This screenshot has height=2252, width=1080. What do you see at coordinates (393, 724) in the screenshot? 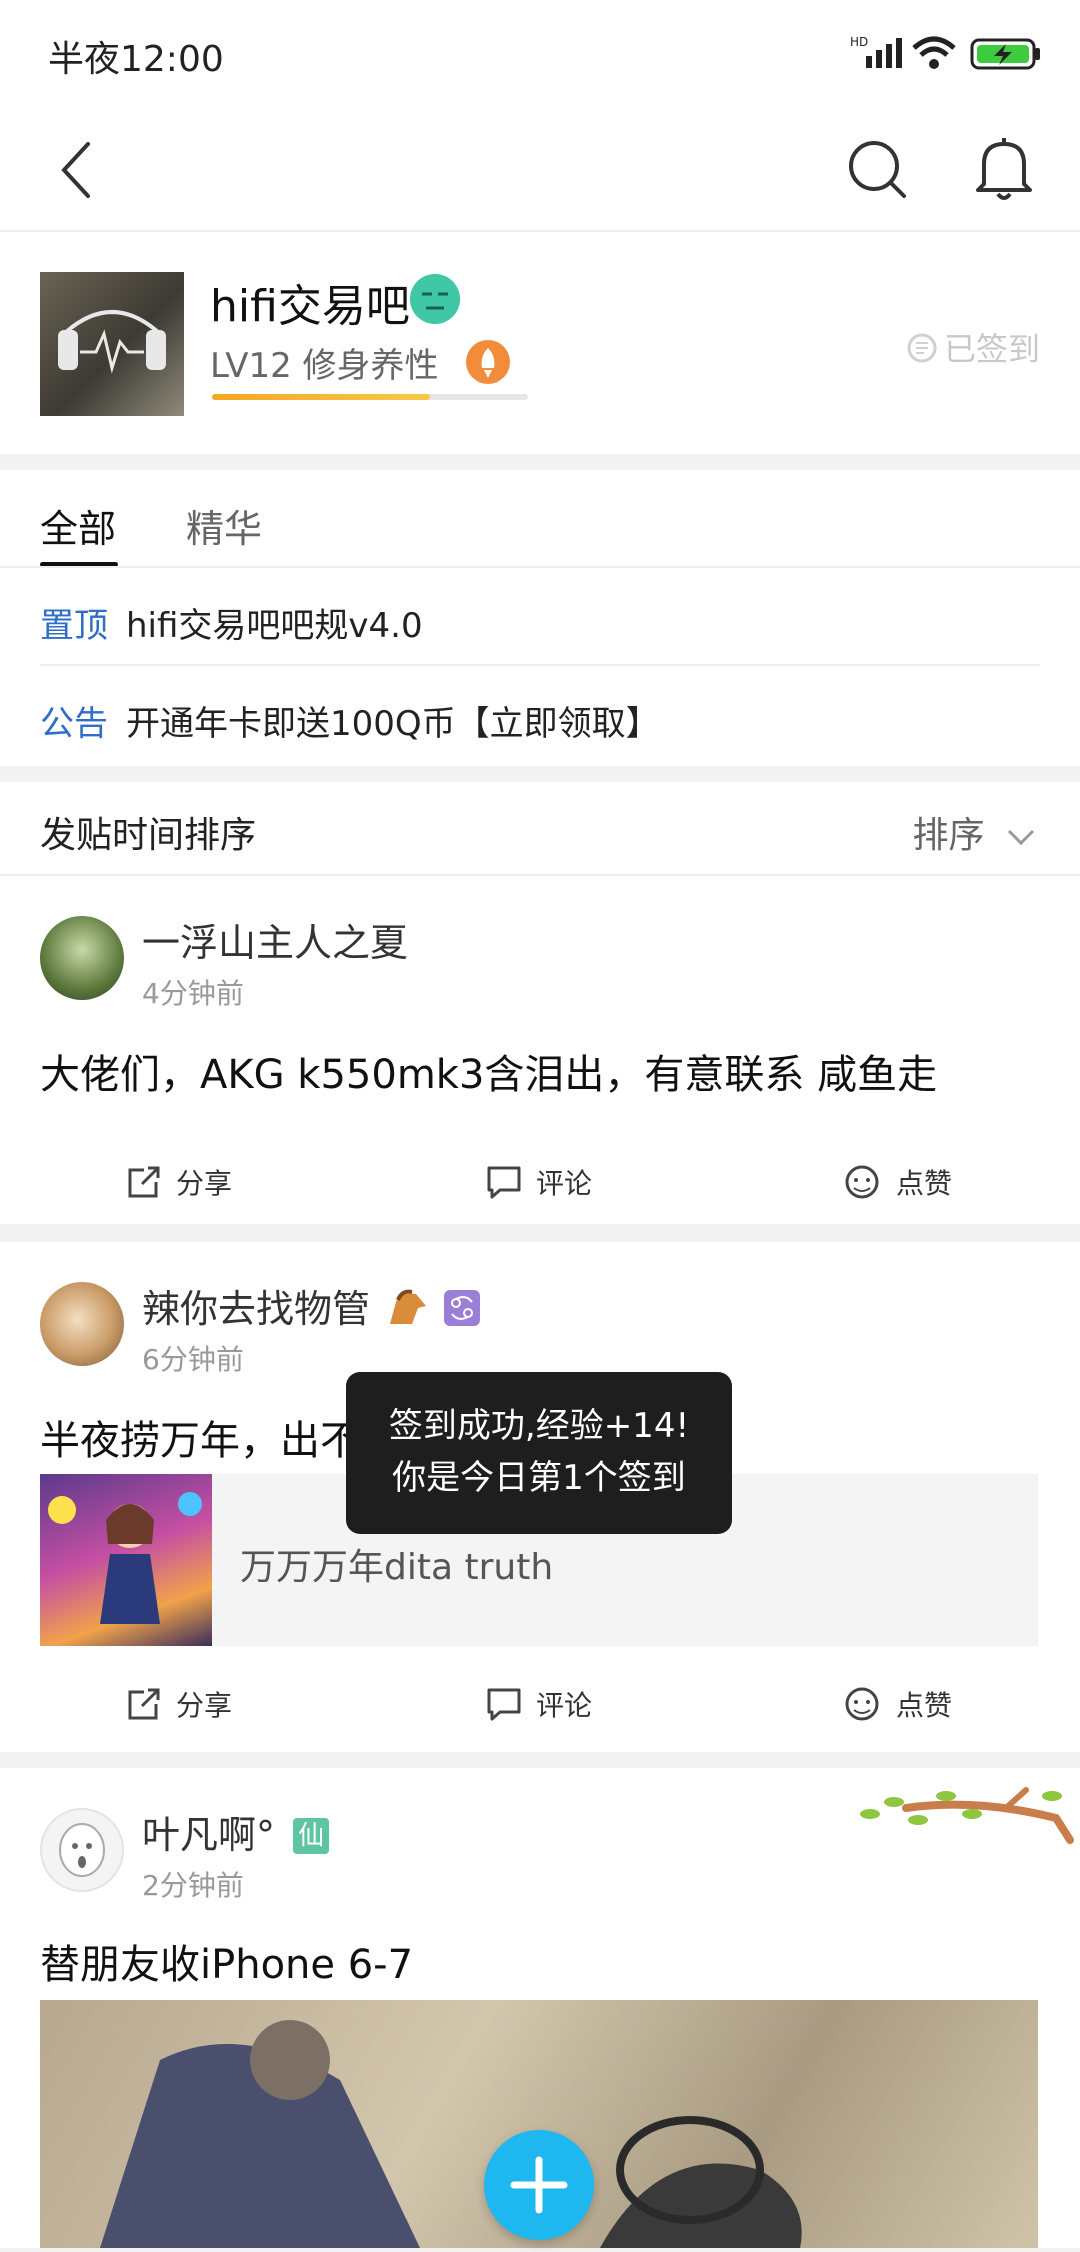
I see `announcement-text: 开通年卡即送100Q币【立即领取】` at bounding box center [393, 724].